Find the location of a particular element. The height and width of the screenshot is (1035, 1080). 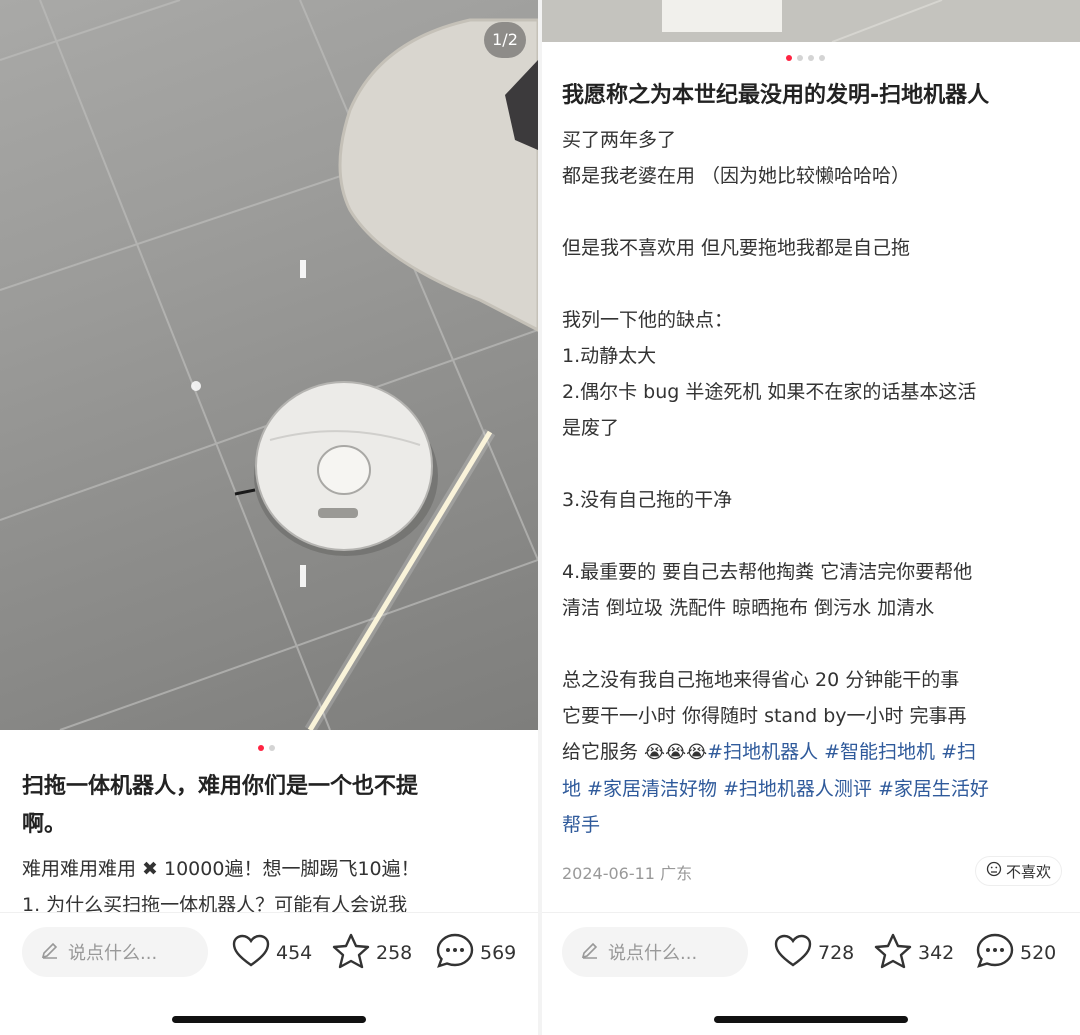

post-title: 扫拖一体机器人，难用你们是一个也不提 啊。 is located at coordinates (272, 806).